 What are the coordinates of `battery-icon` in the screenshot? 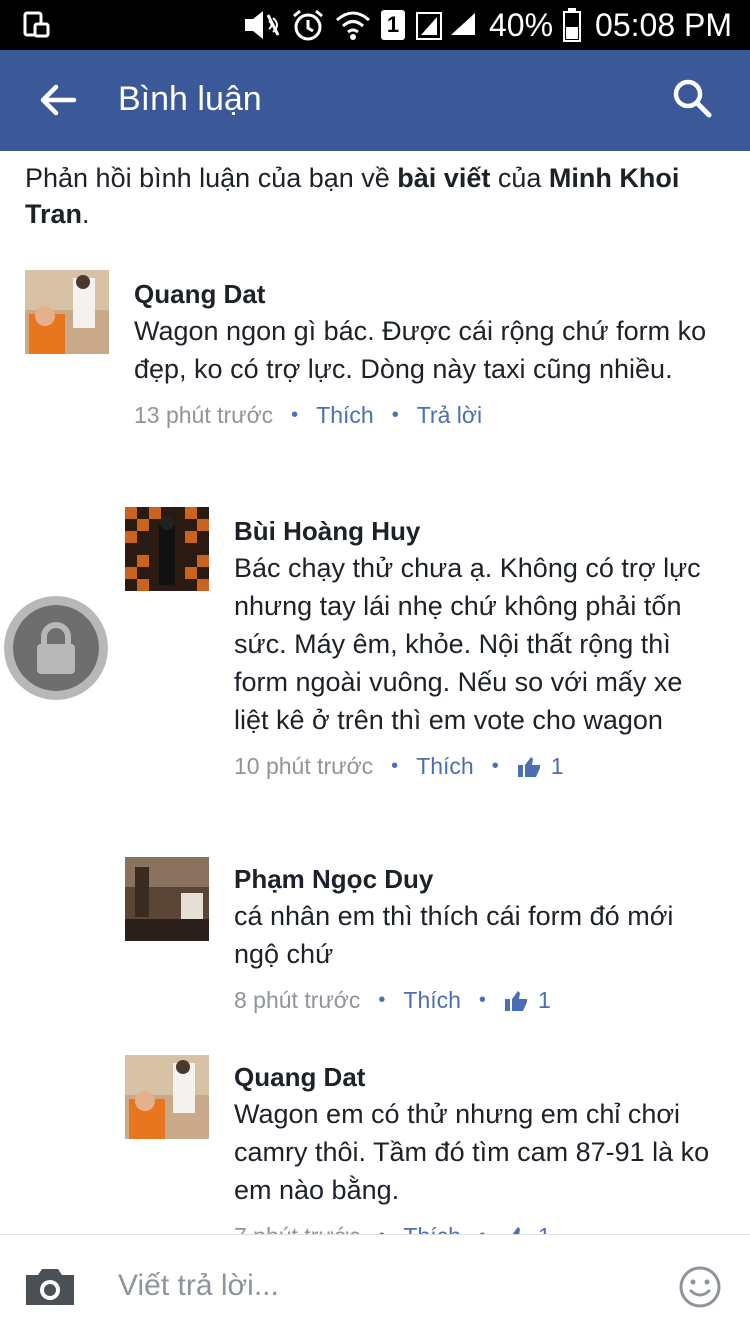 It's located at (572, 25).